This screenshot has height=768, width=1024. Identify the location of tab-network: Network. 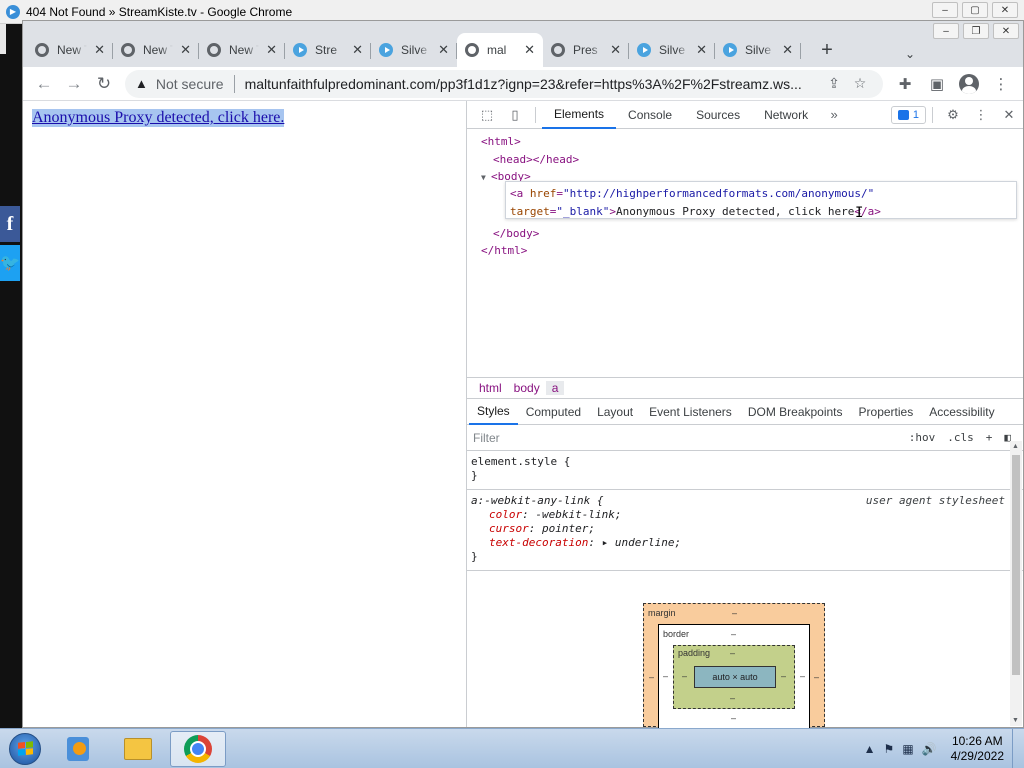
(786, 115).